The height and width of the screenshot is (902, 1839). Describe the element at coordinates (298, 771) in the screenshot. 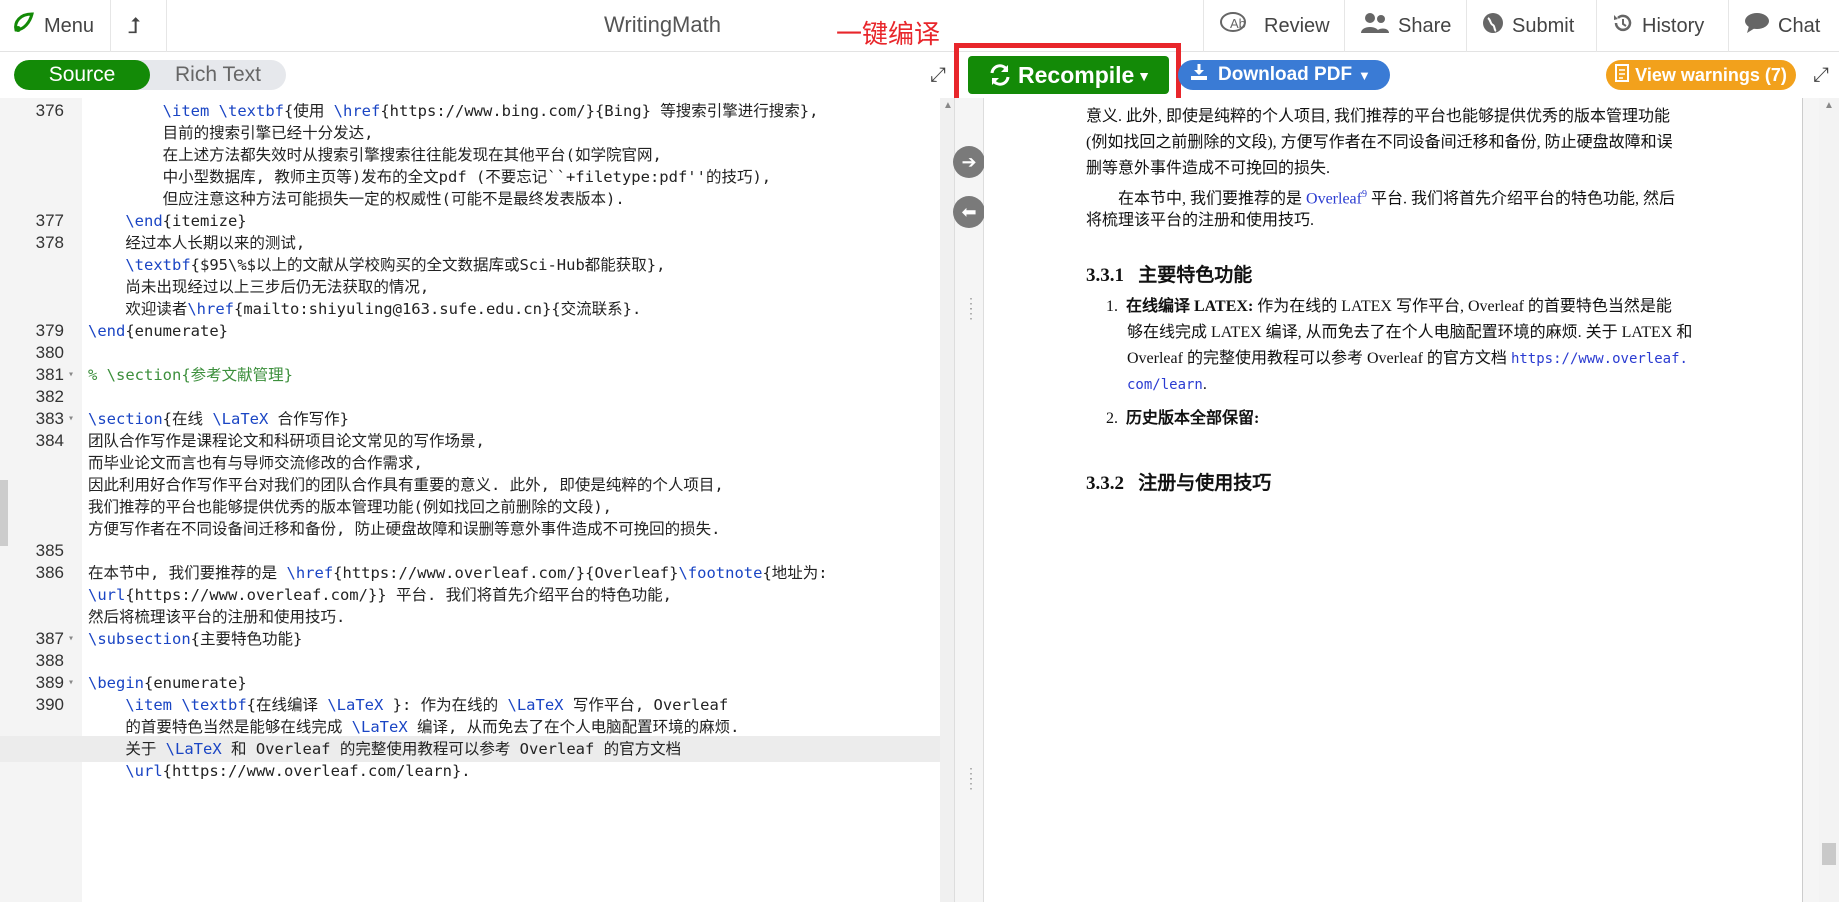

I see `code-text: \url{https://www.overleaf.com/learn}.` at that location.